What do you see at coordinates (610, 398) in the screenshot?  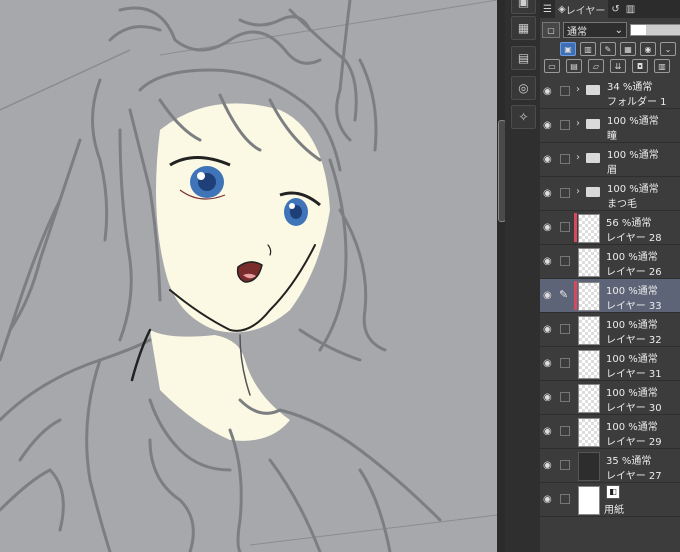 I see `layer-row: ◉ 100 %通常 レイヤー 30` at bounding box center [610, 398].